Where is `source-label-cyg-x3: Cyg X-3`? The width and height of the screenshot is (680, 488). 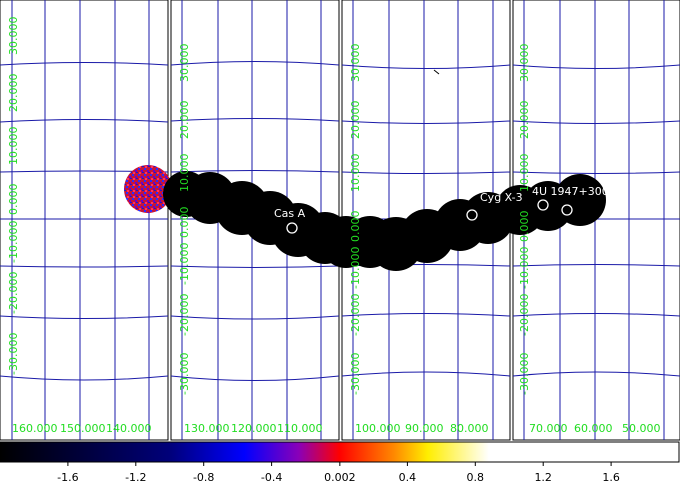 source-label-cyg-x3: Cyg X-3 is located at coordinates (501, 197).